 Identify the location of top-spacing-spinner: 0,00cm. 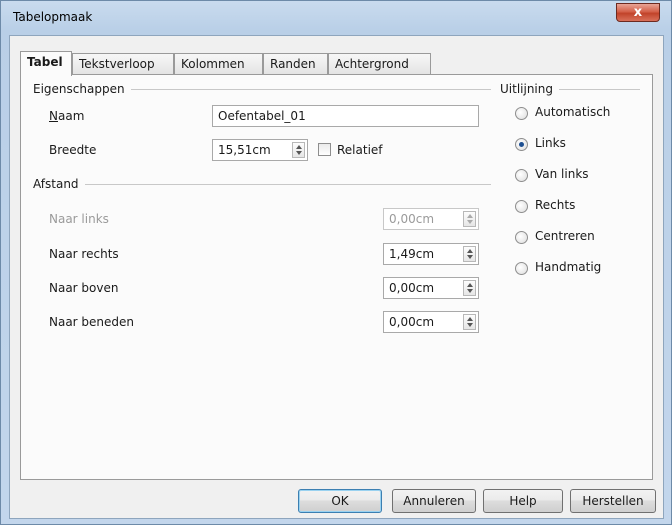
(431, 288).